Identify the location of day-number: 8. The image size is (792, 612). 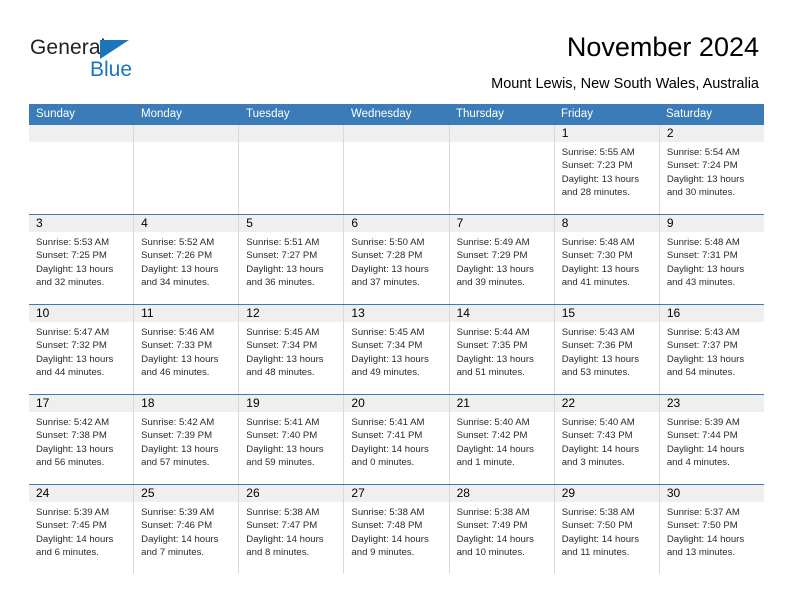
(606, 223).